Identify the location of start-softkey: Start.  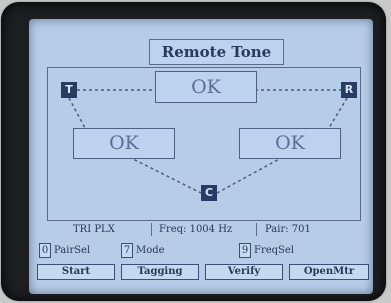
(76, 272).